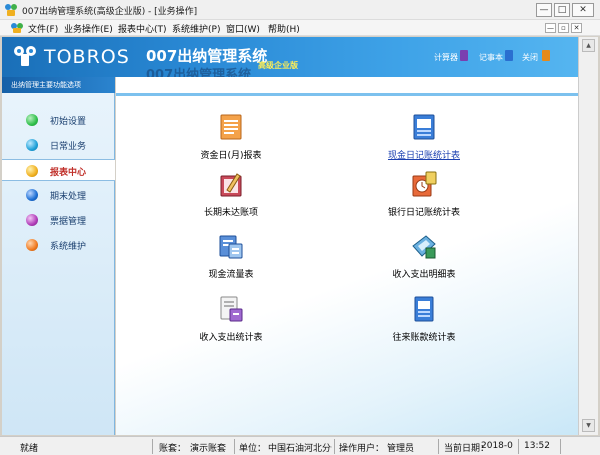  What do you see at coordinates (196, 28) in the screenshot?
I see `menu-system: 系统维护(P)` at bounding box center [196, 28].